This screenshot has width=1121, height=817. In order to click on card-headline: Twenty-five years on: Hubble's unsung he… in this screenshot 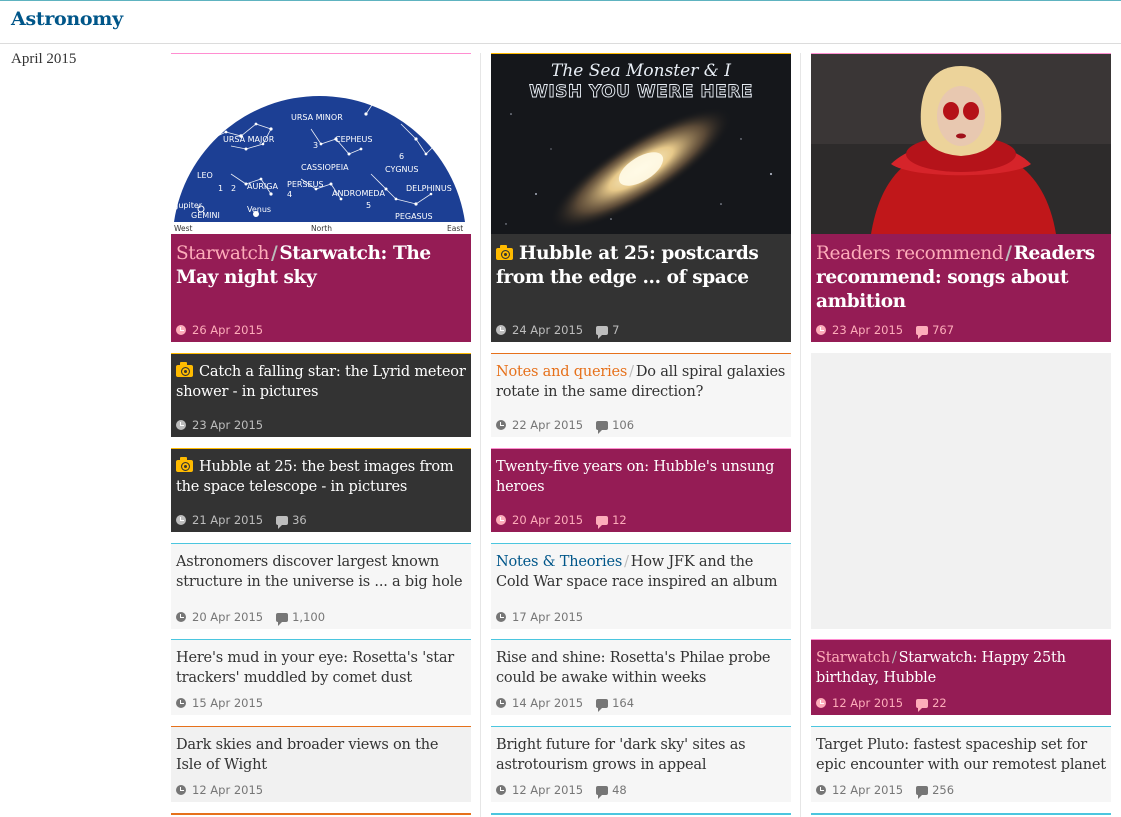, I will do `click(641, 477)`.